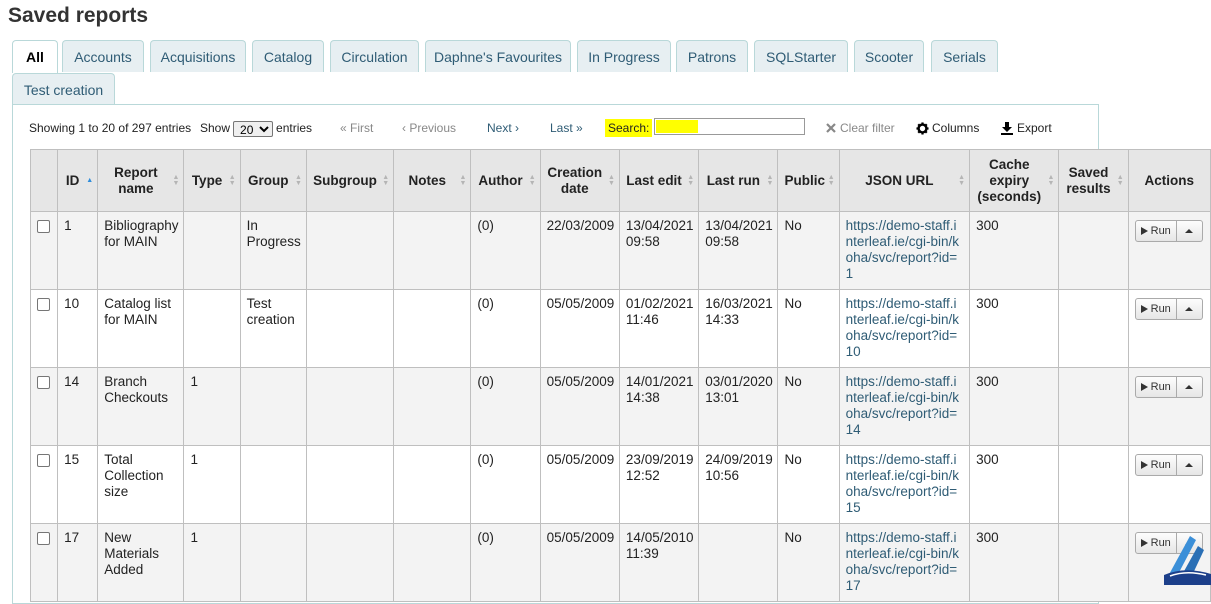 The height and width of the screenshot is (604, 1211). What do you see at coordinates (110, 128) in the screenshot?
I see `entries-info: Showing 1 to 20 of 297 entries` at bounding box center [110, 128].